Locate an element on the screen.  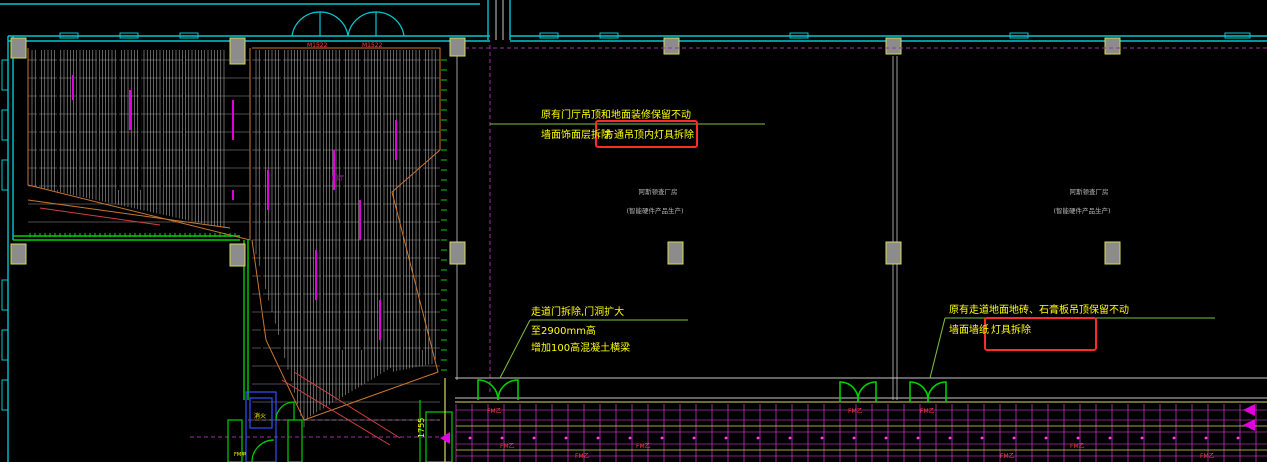
corridor-tag-3: FM乙 is located at coordinates (927, 411).